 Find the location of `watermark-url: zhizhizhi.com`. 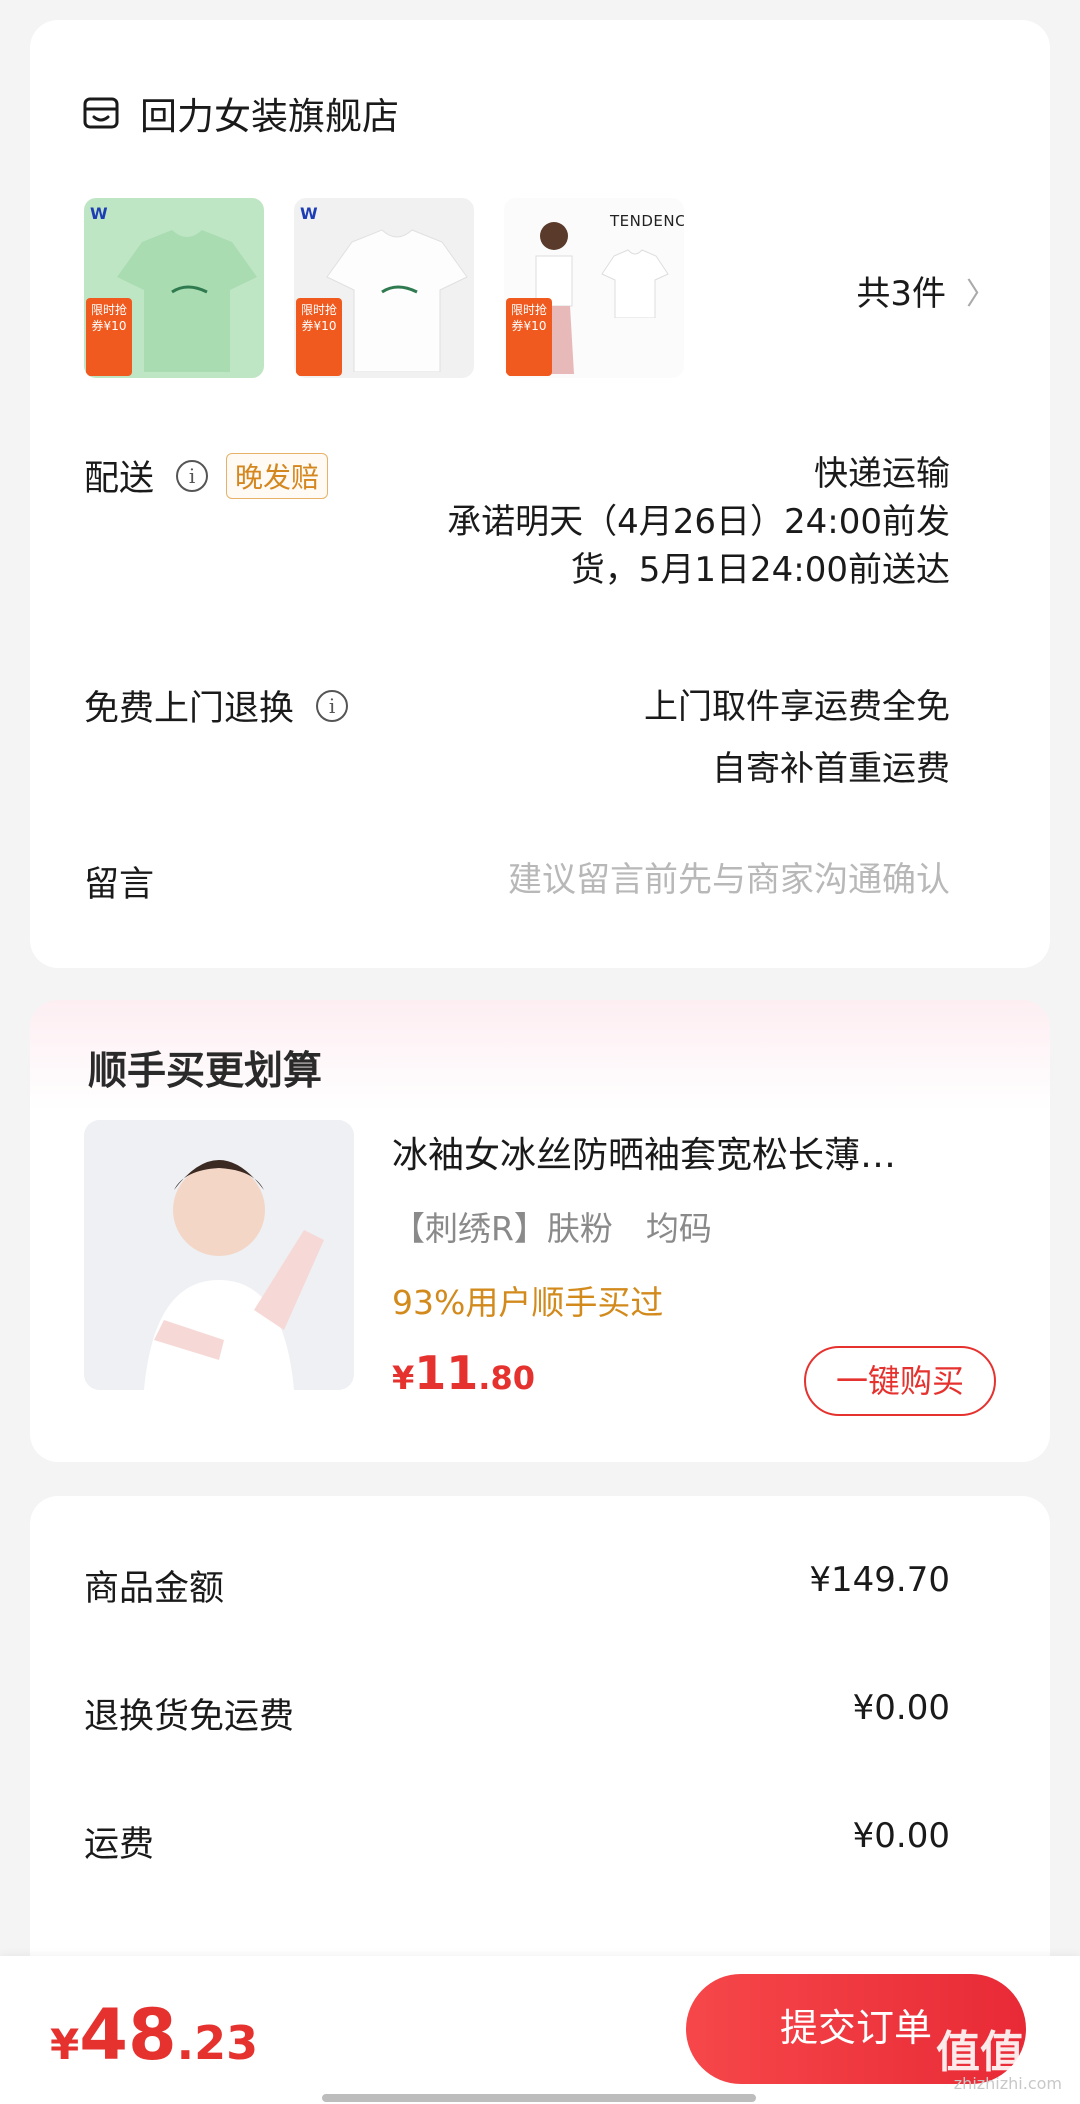

watermark-url: zhizhizhi.com is located at coordinates (1007, 2083).